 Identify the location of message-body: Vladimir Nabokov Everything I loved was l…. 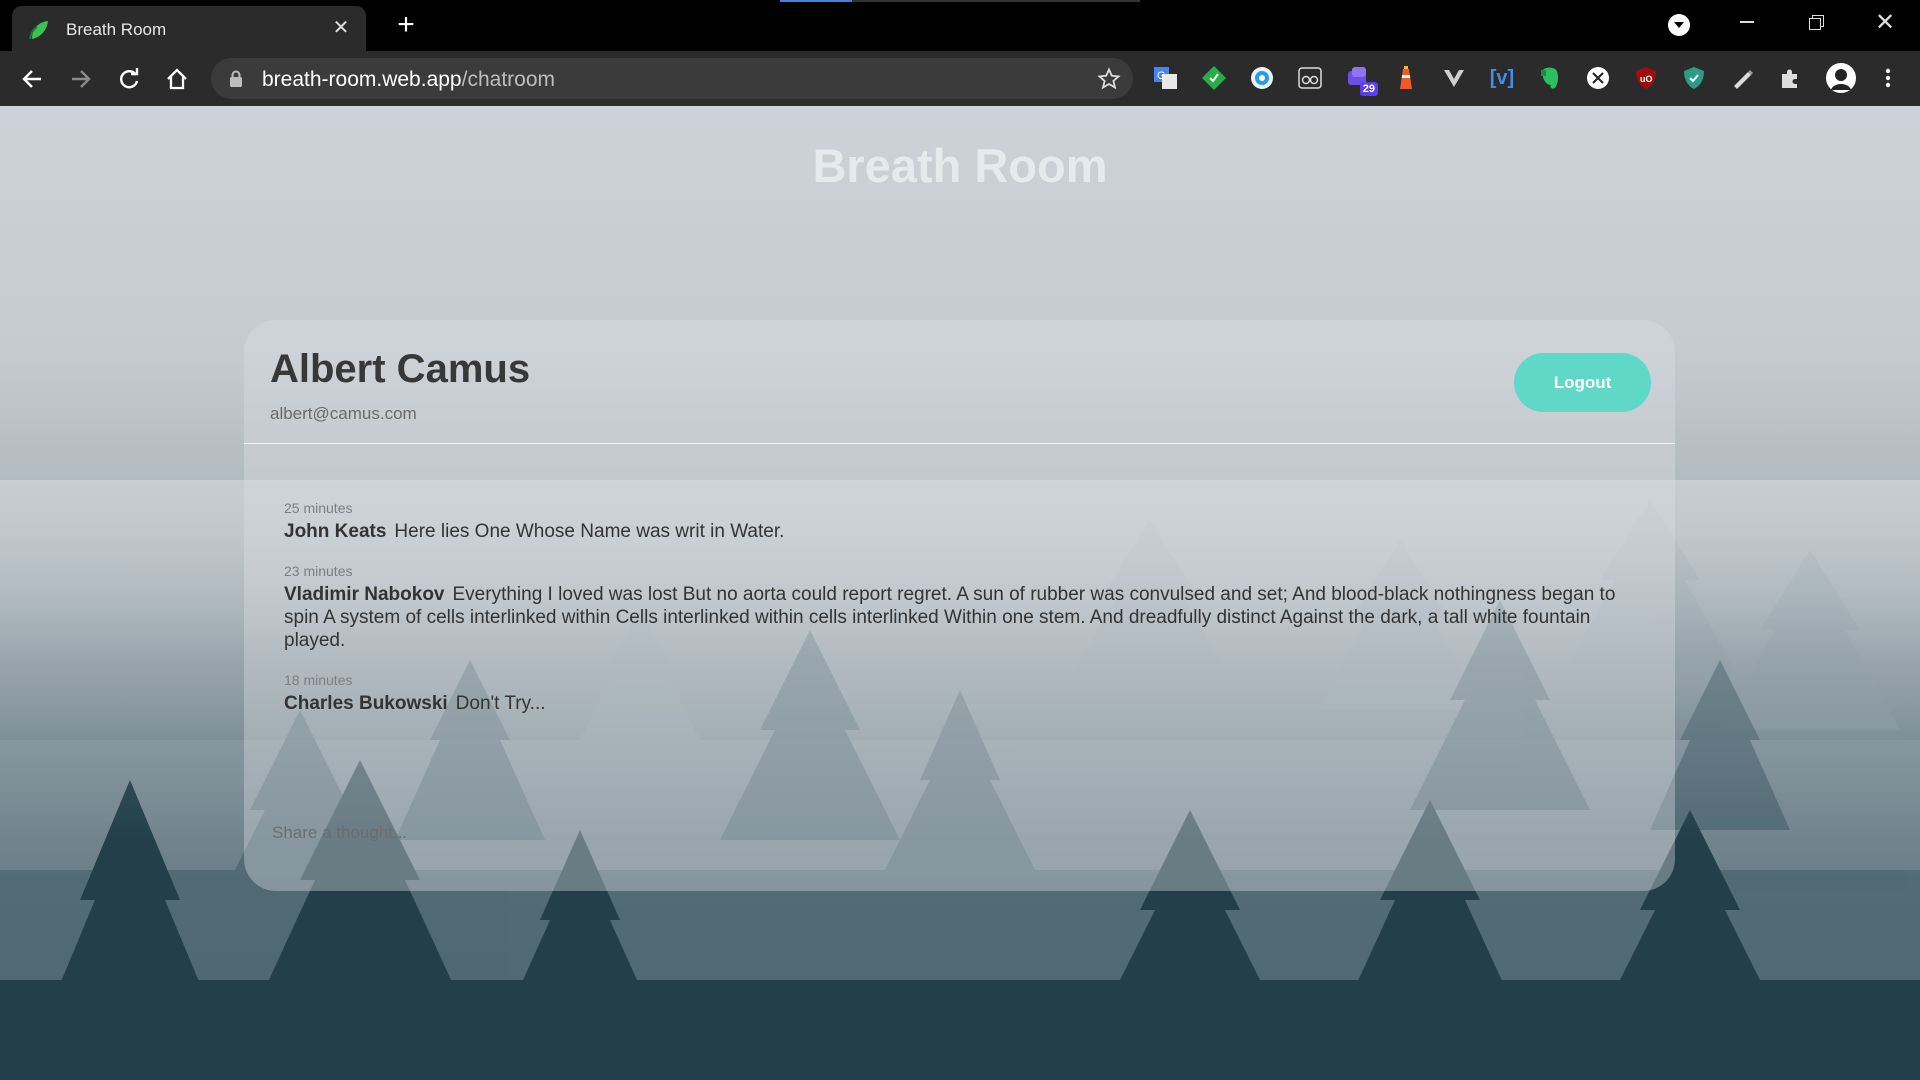
(964, 617).